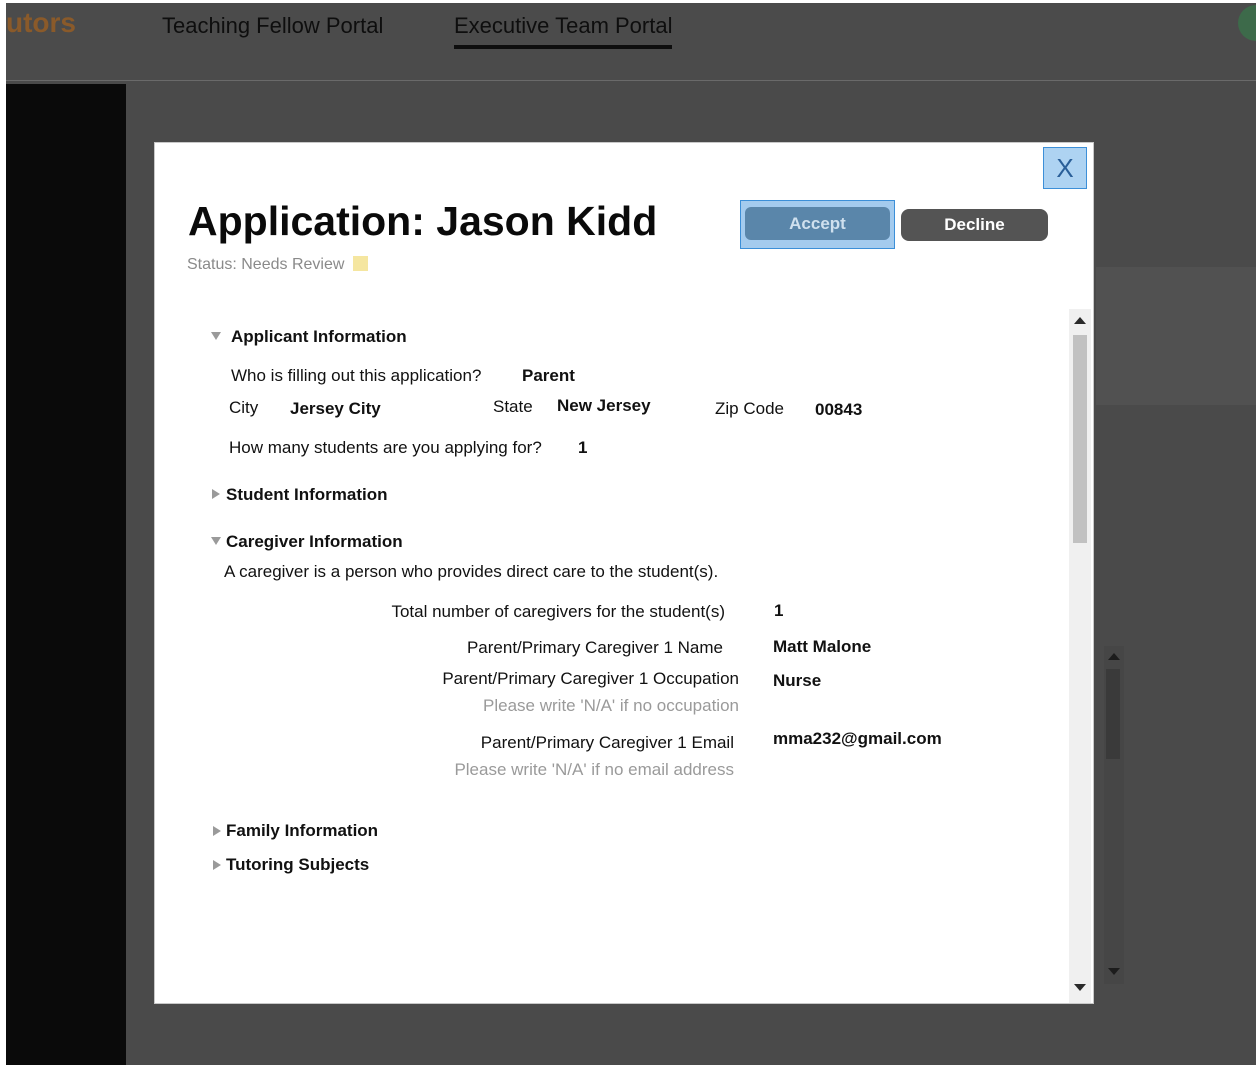 The width and height of the screenshot is (1256, 1065). I want to click on caregiver-email-hint: Please write 'N/A' if no email address, so click(594, 769).